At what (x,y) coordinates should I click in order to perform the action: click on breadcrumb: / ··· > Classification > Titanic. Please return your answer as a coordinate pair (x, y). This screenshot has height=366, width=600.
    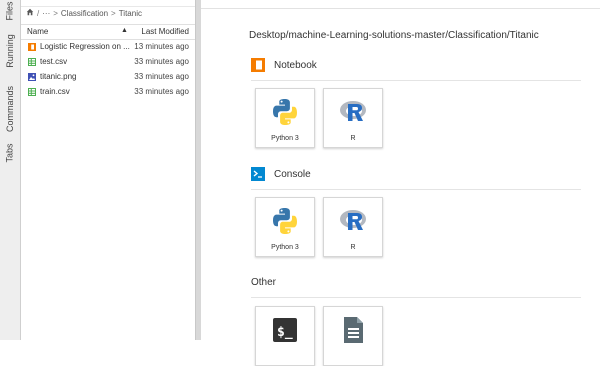
    Looking at the image, I should click on (84, 13).